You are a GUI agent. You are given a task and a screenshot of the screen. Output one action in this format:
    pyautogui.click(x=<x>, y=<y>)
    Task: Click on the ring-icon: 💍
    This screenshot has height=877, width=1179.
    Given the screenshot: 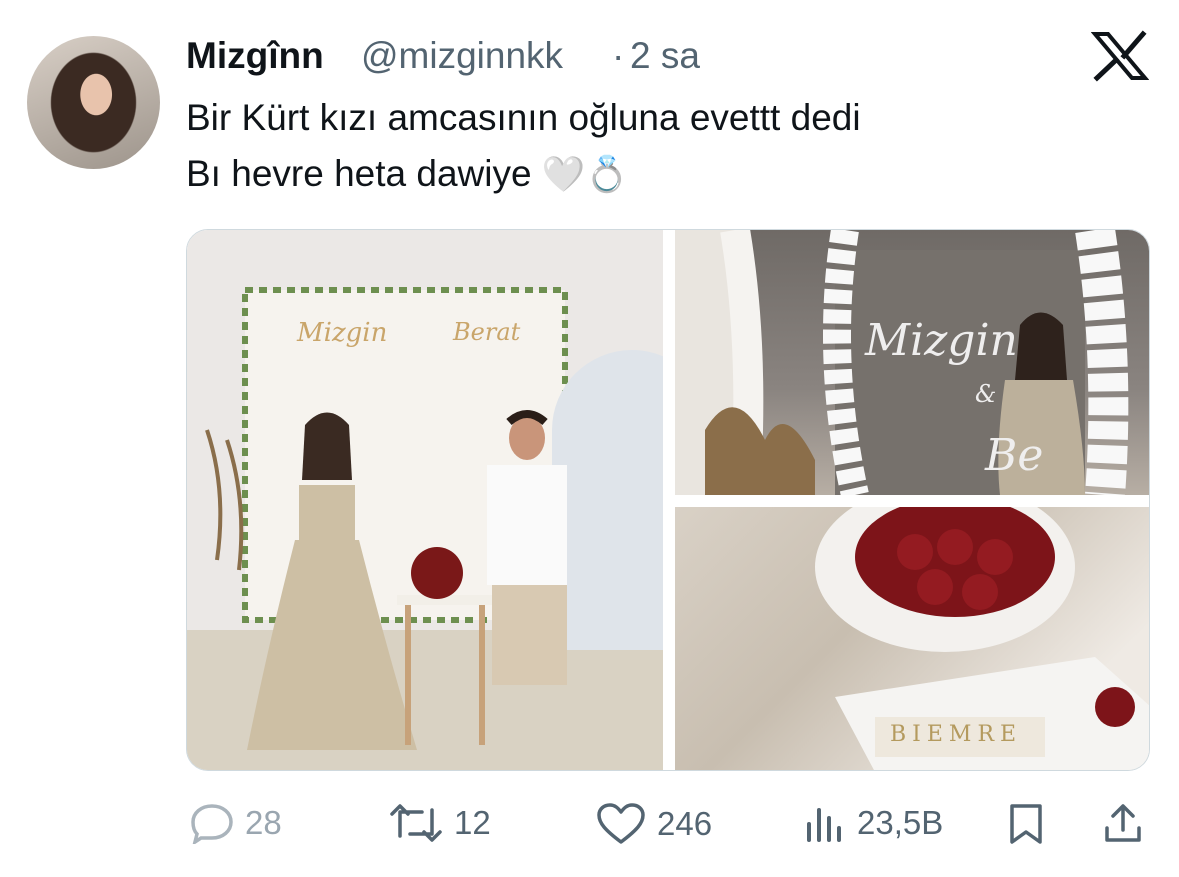 What is the action you would take?
    pyautogui.click(x=607, y=174)
    